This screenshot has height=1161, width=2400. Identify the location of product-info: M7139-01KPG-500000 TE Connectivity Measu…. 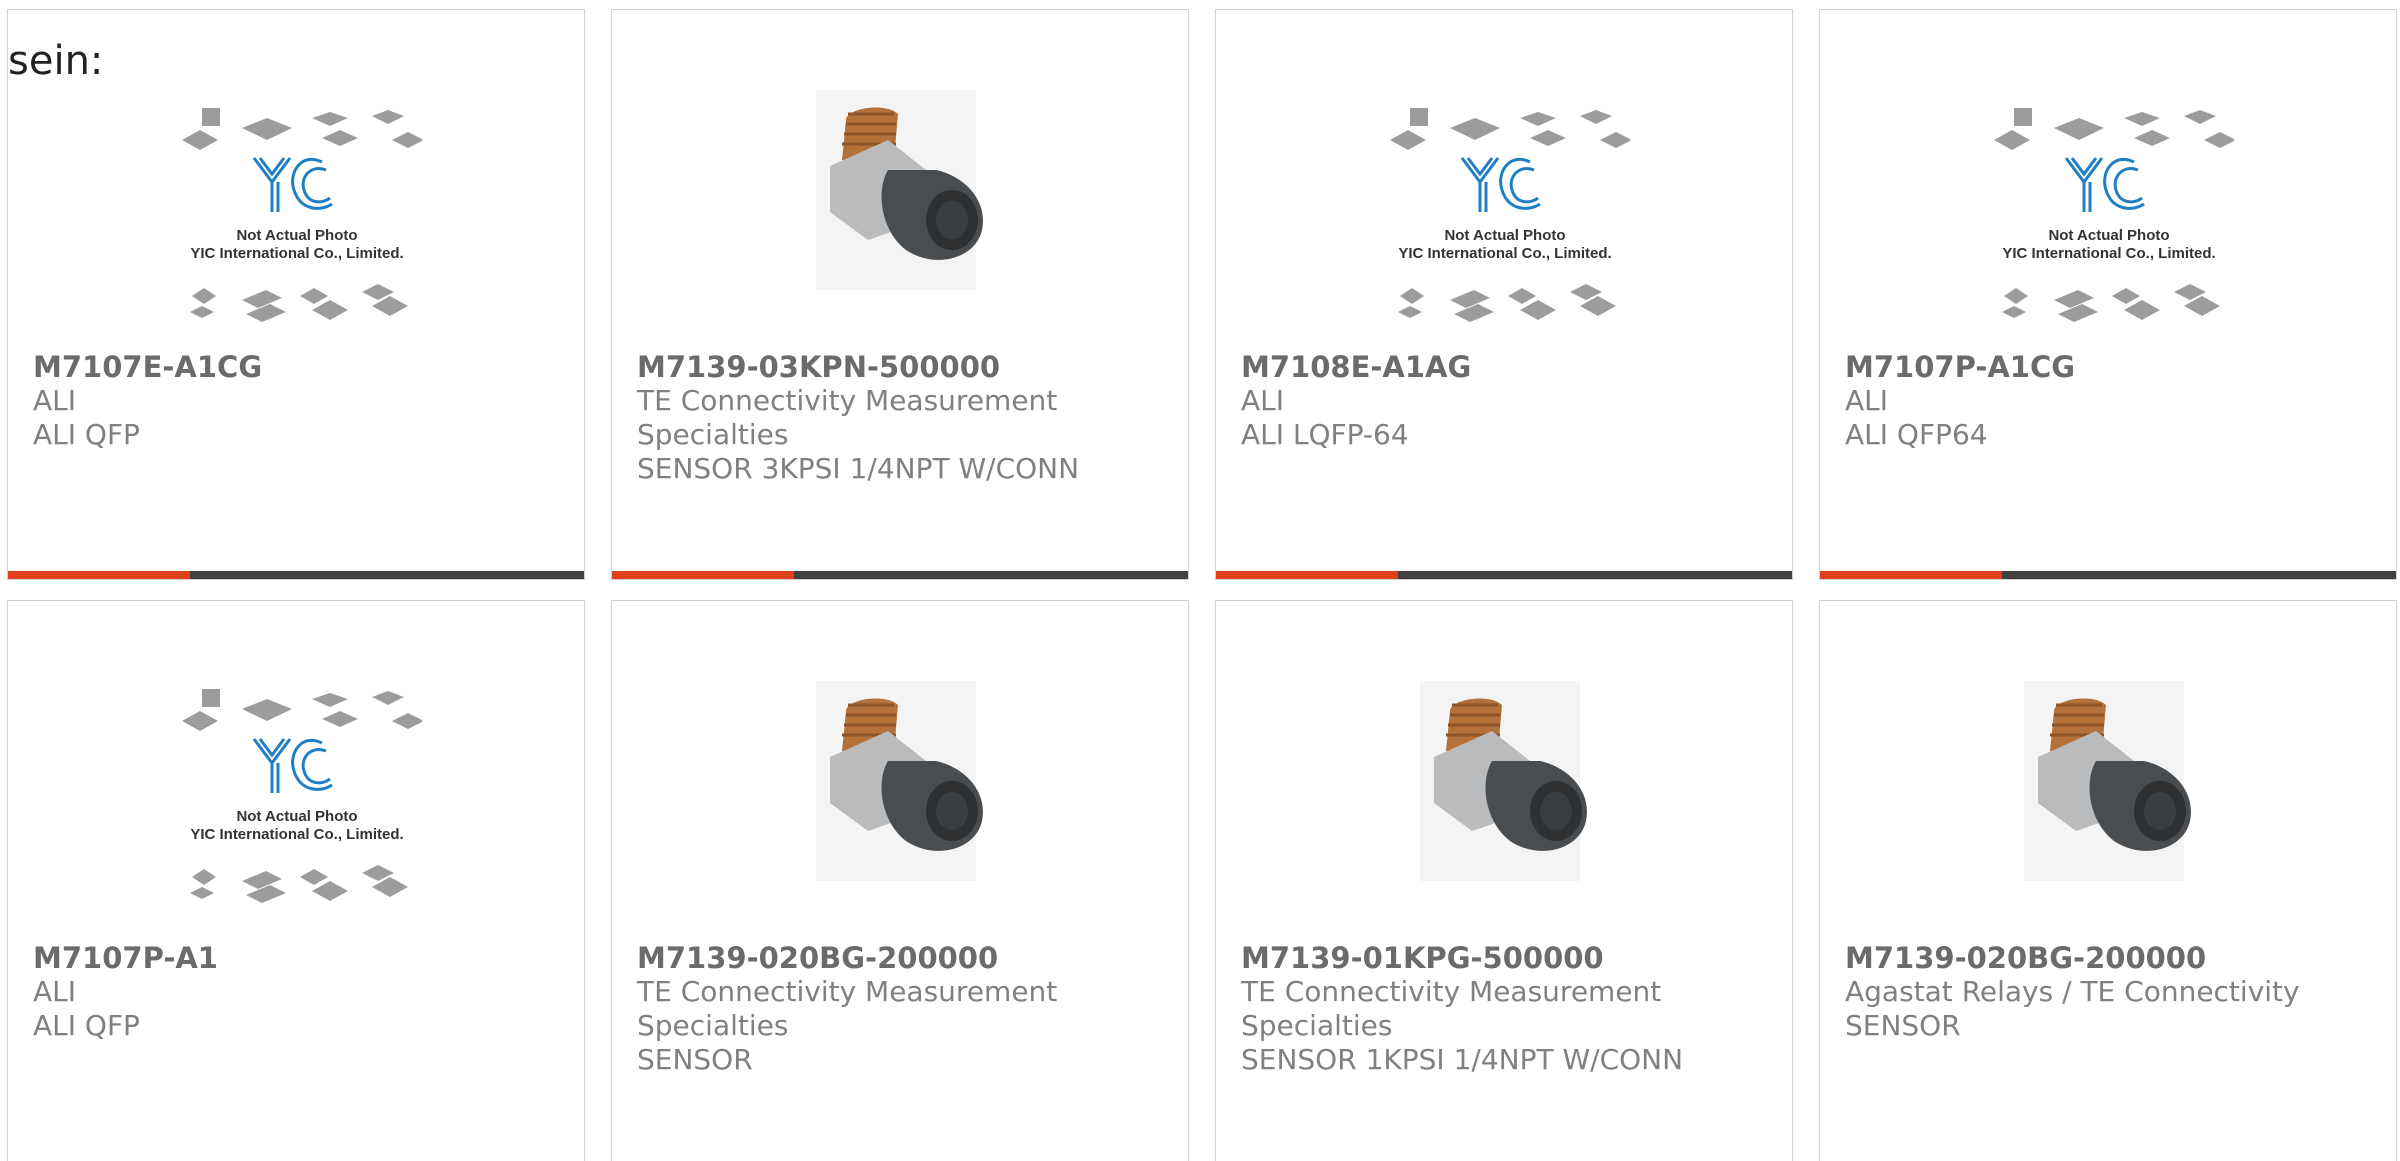
(1506, 1009).